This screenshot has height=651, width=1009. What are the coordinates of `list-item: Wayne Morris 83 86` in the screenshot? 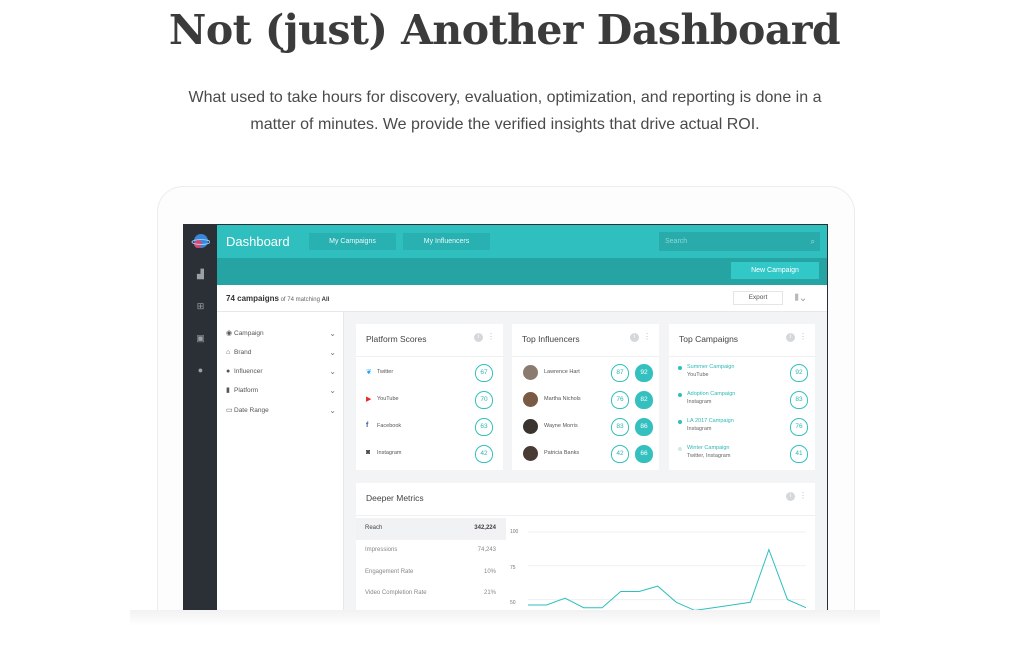 It's located at (585, 427).